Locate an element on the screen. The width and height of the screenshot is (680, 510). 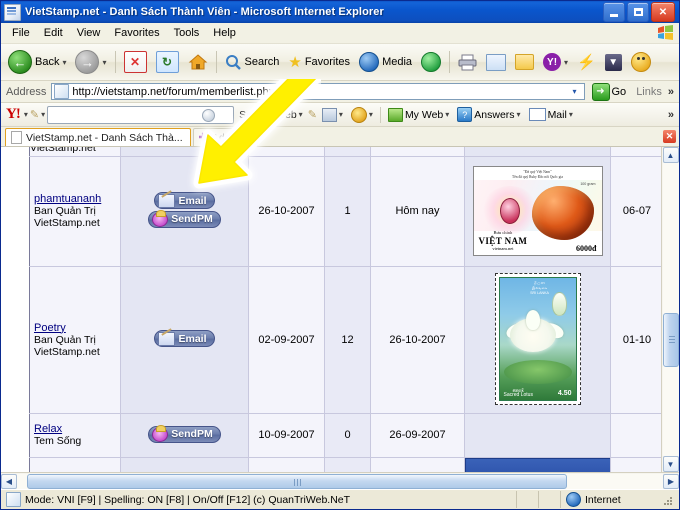
refresh-button: ↻ is located at coordinates (167, 62).